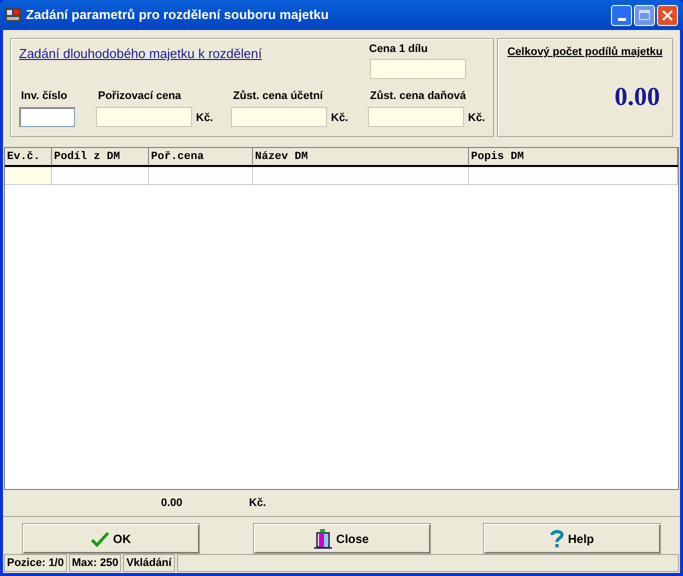 The image size is (683, 576). What do you see at coordinates (644, 15) in the screenshot?
I see `maximize-button` at bounding box center [644, 15].